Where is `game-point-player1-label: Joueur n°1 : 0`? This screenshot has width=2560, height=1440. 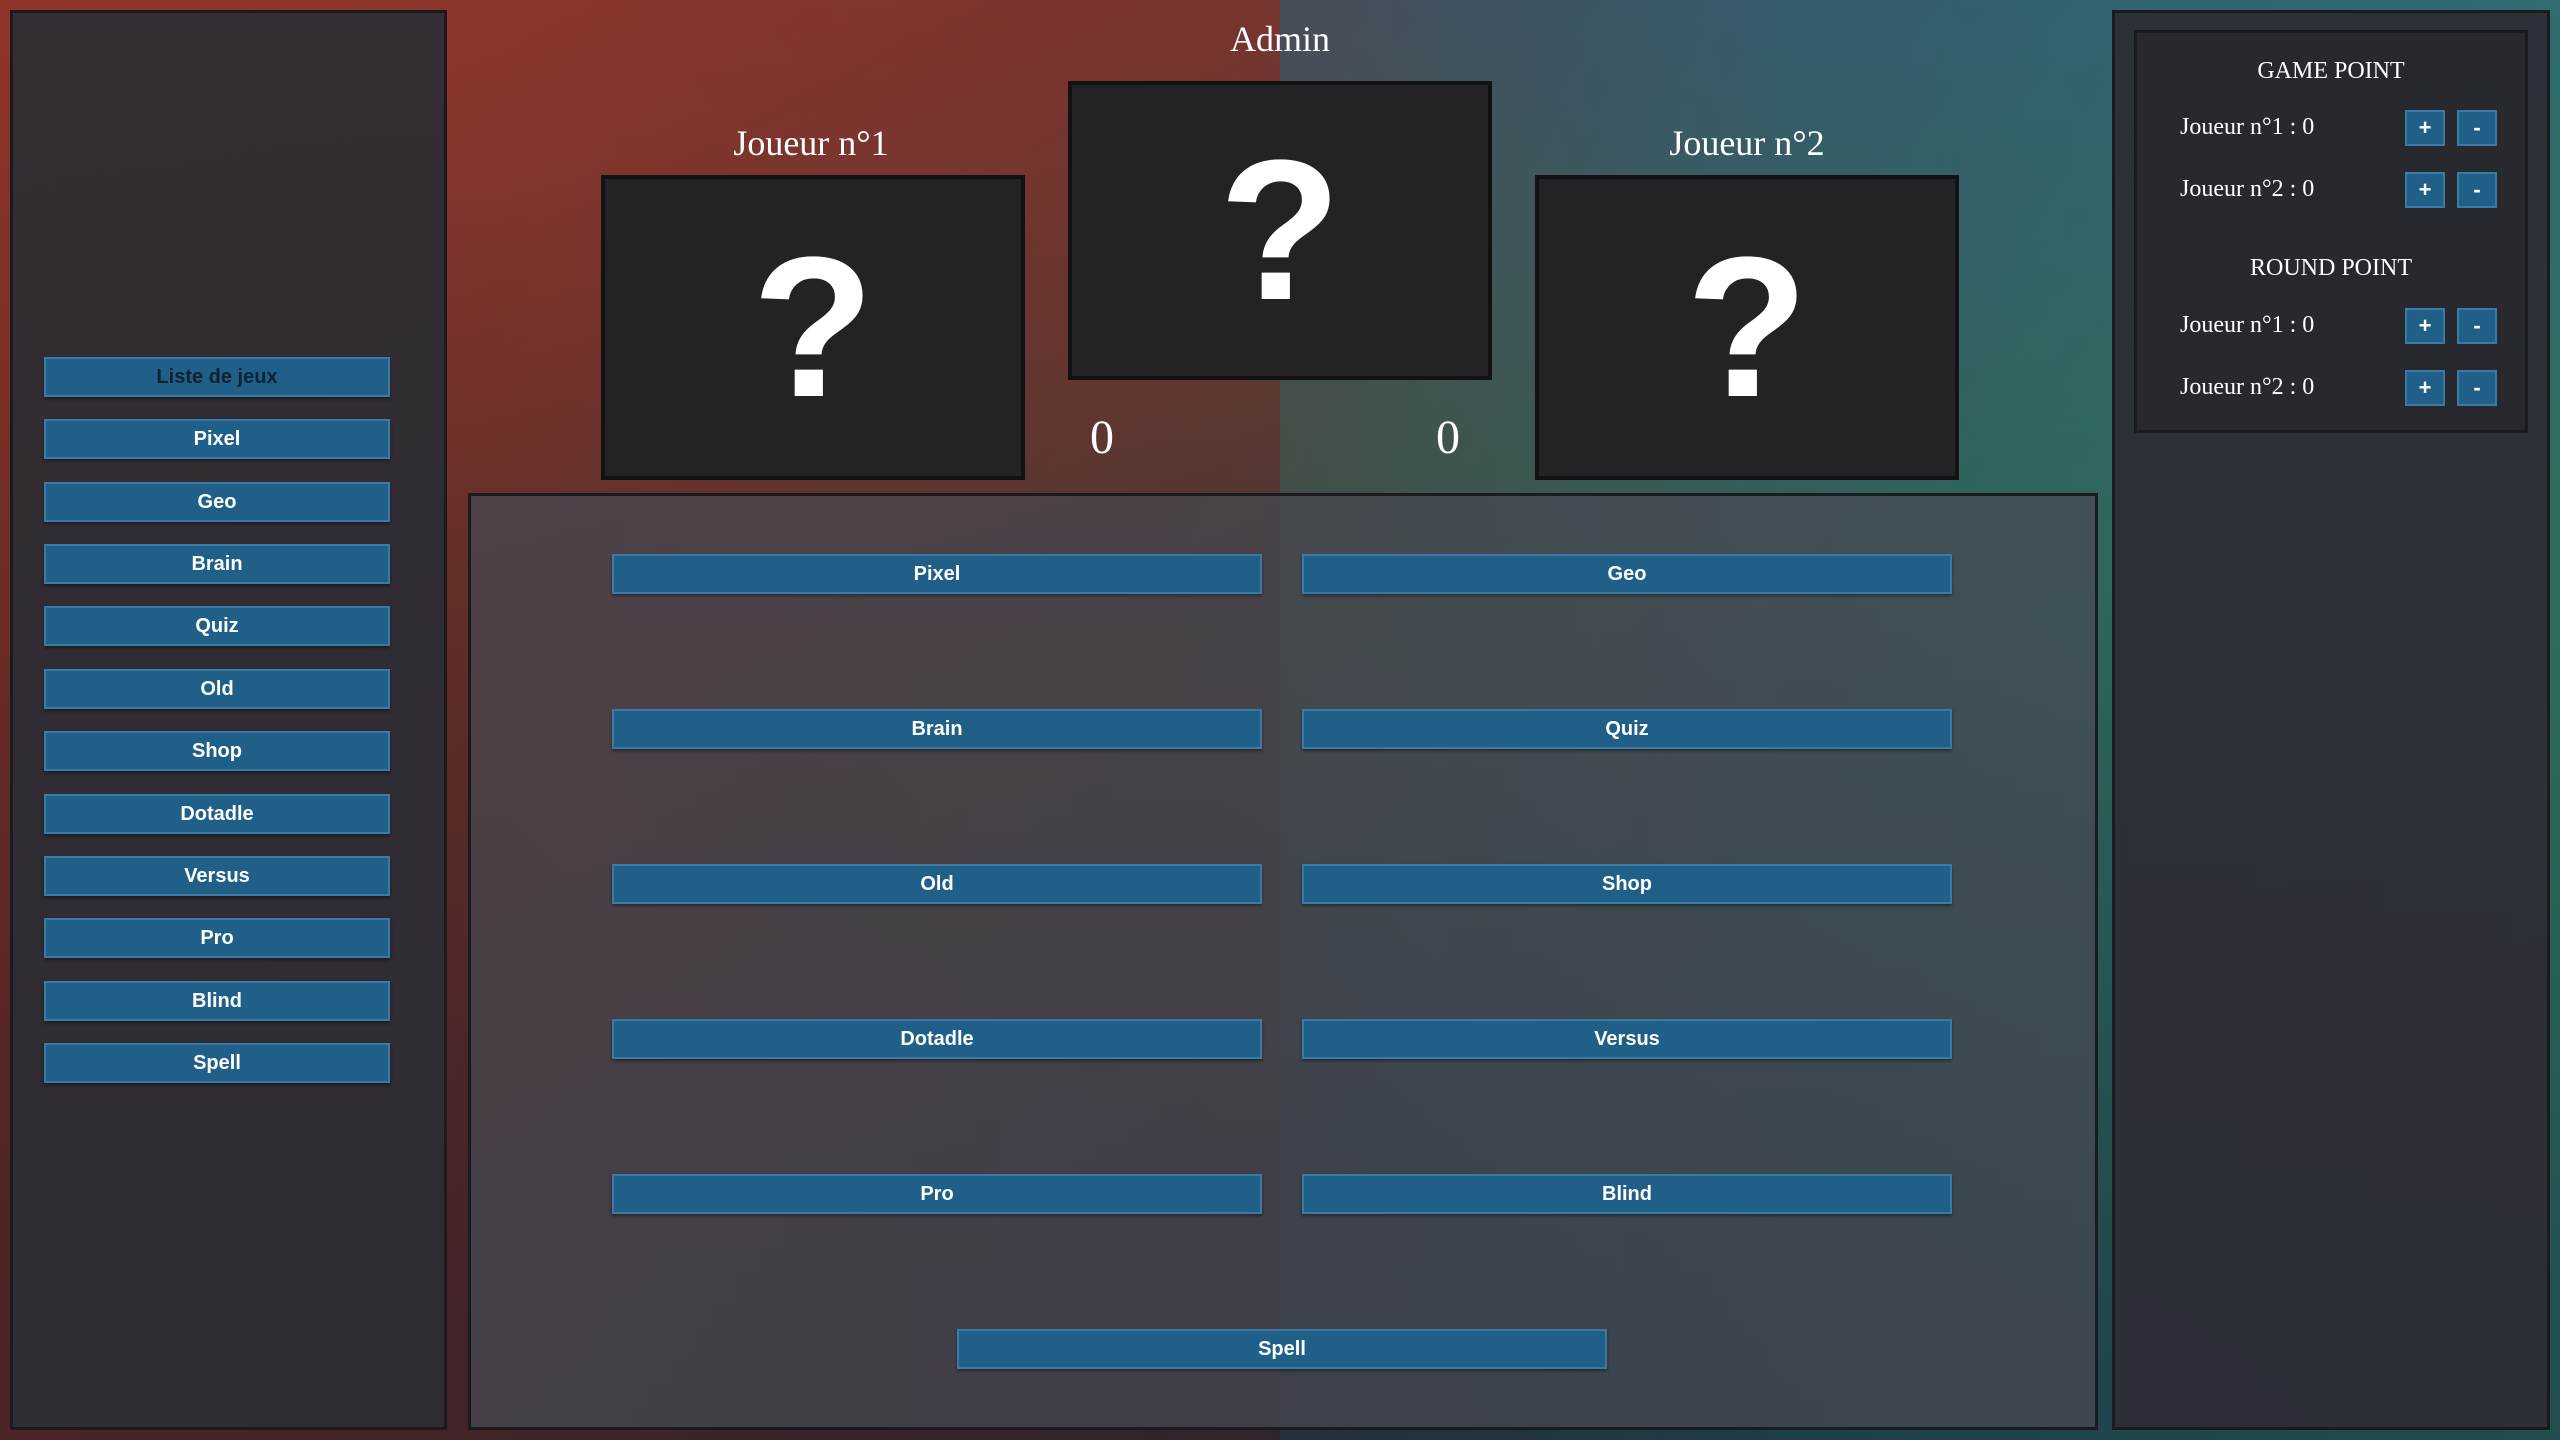 game-point-player1-label: Joueur n°1 : 0 is located at coordinates (2247, 127).